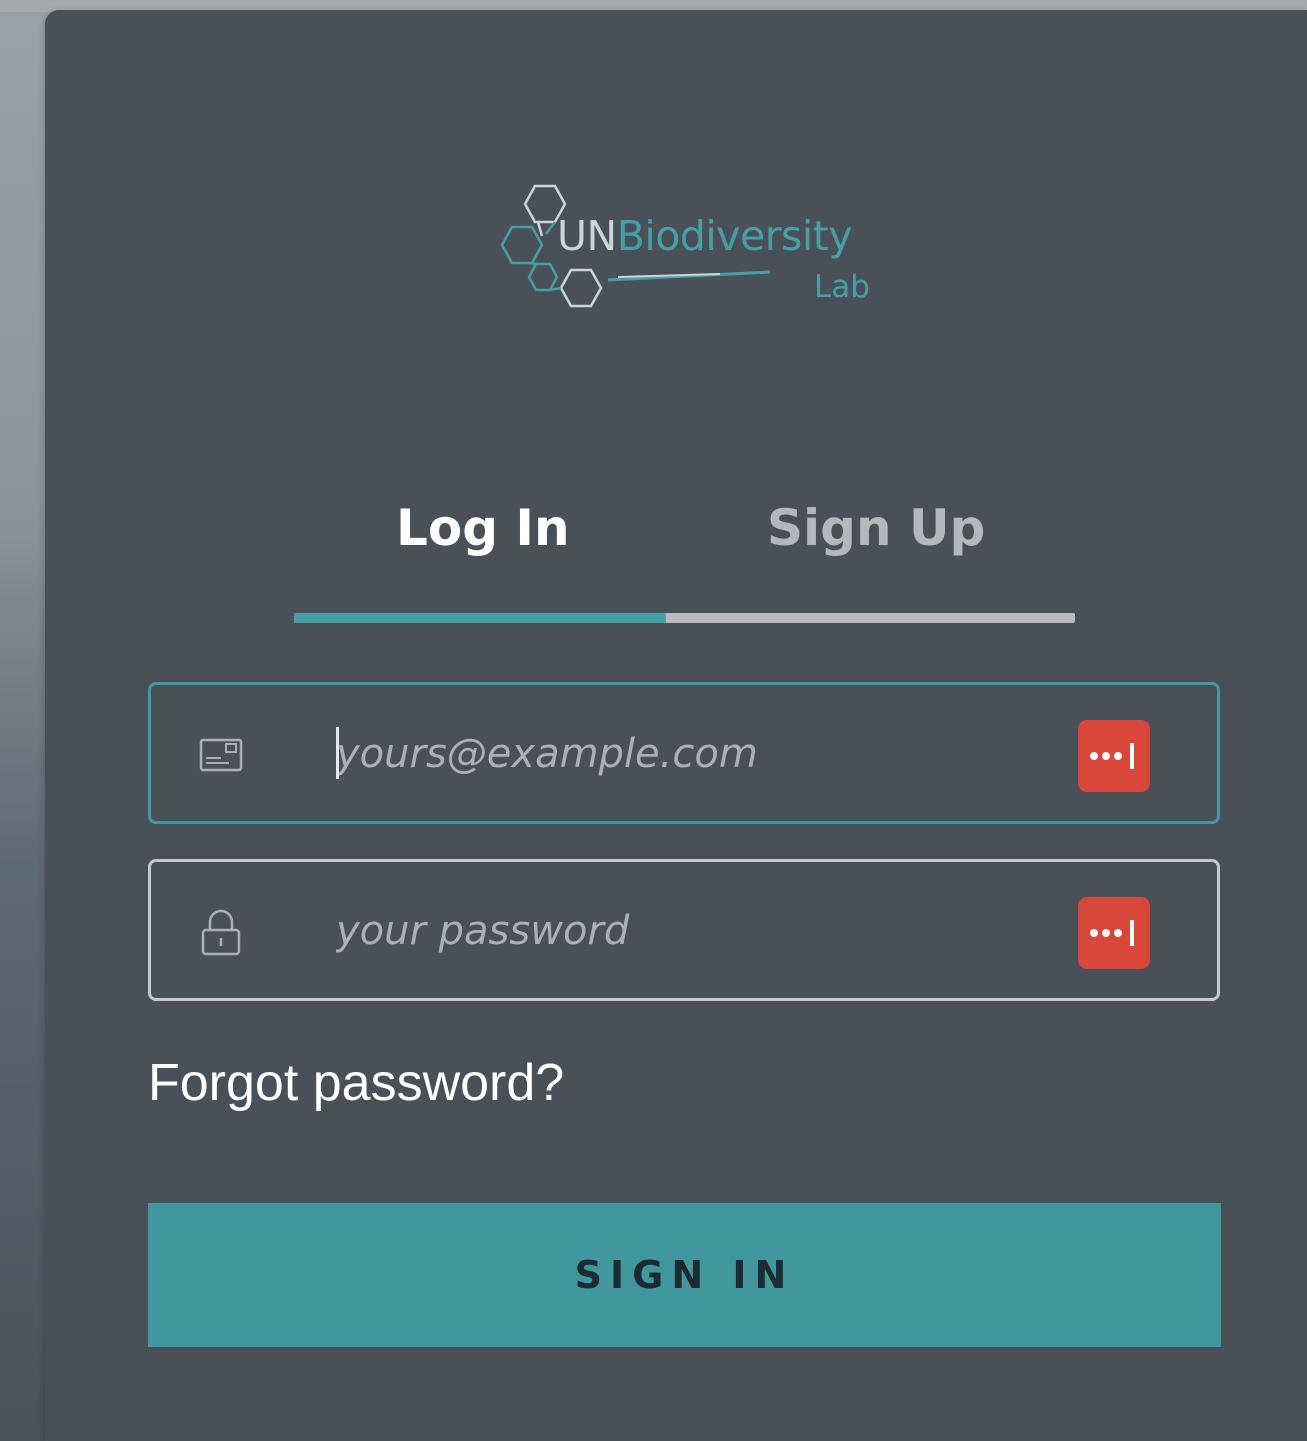 The height and width of the screenshot is (1441, 1307). I want to click on logo-subtitle: Lab, so click(842, 287).